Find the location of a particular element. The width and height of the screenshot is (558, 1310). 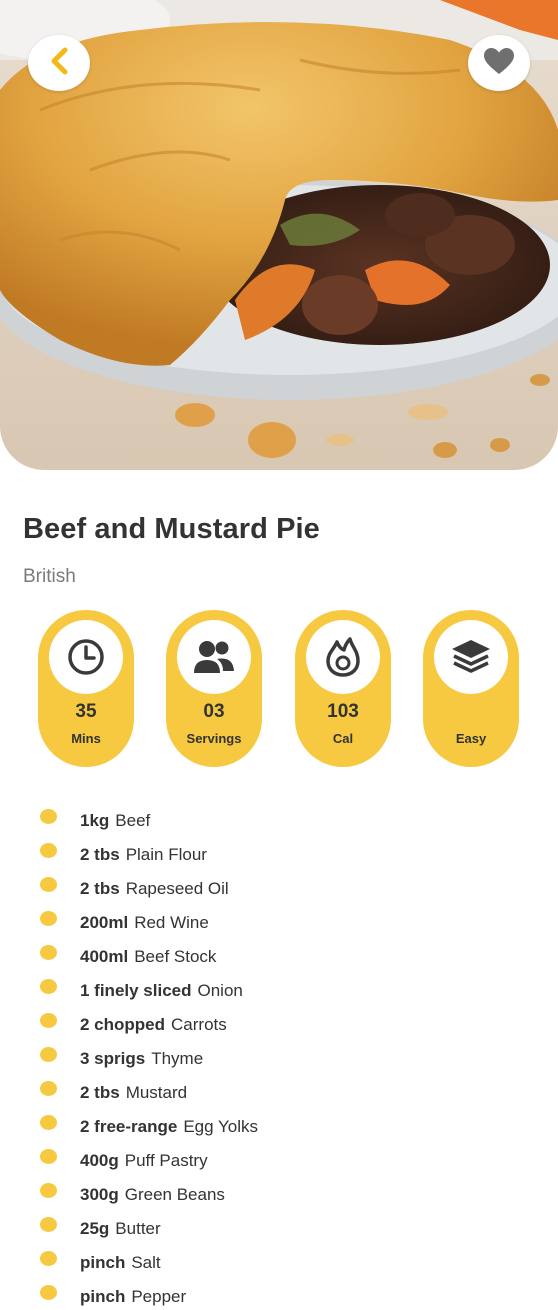

ingredient-item: 2 free-range Egg Yolks is located at coordinates (288, 1128).